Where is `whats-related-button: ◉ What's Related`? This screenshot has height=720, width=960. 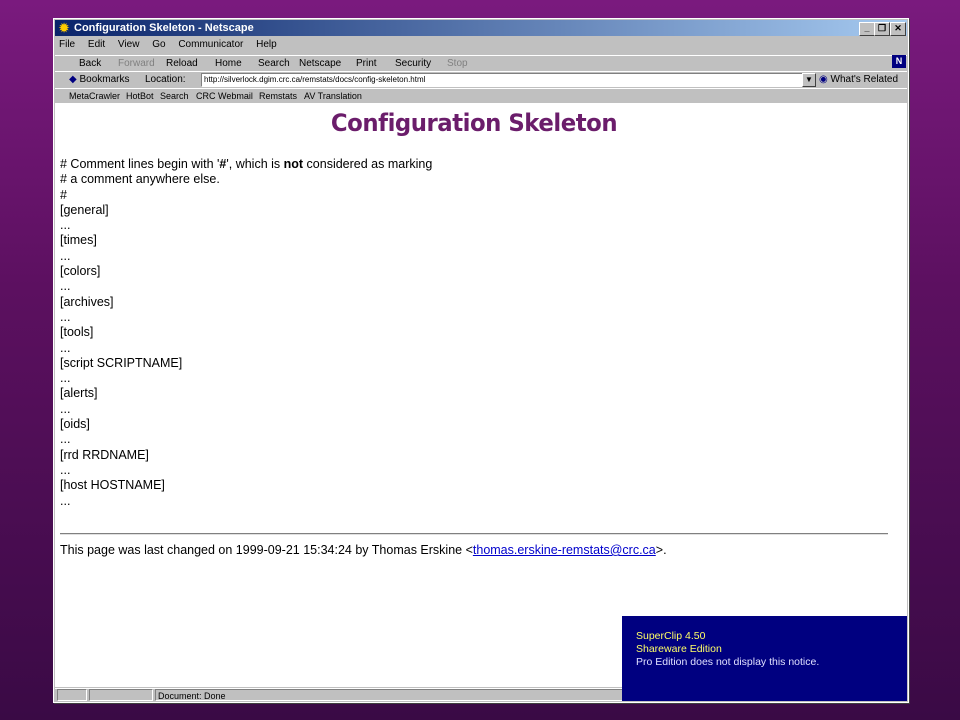
whats-related-button: ◉ What's Related is located at coordinates (858, 80).